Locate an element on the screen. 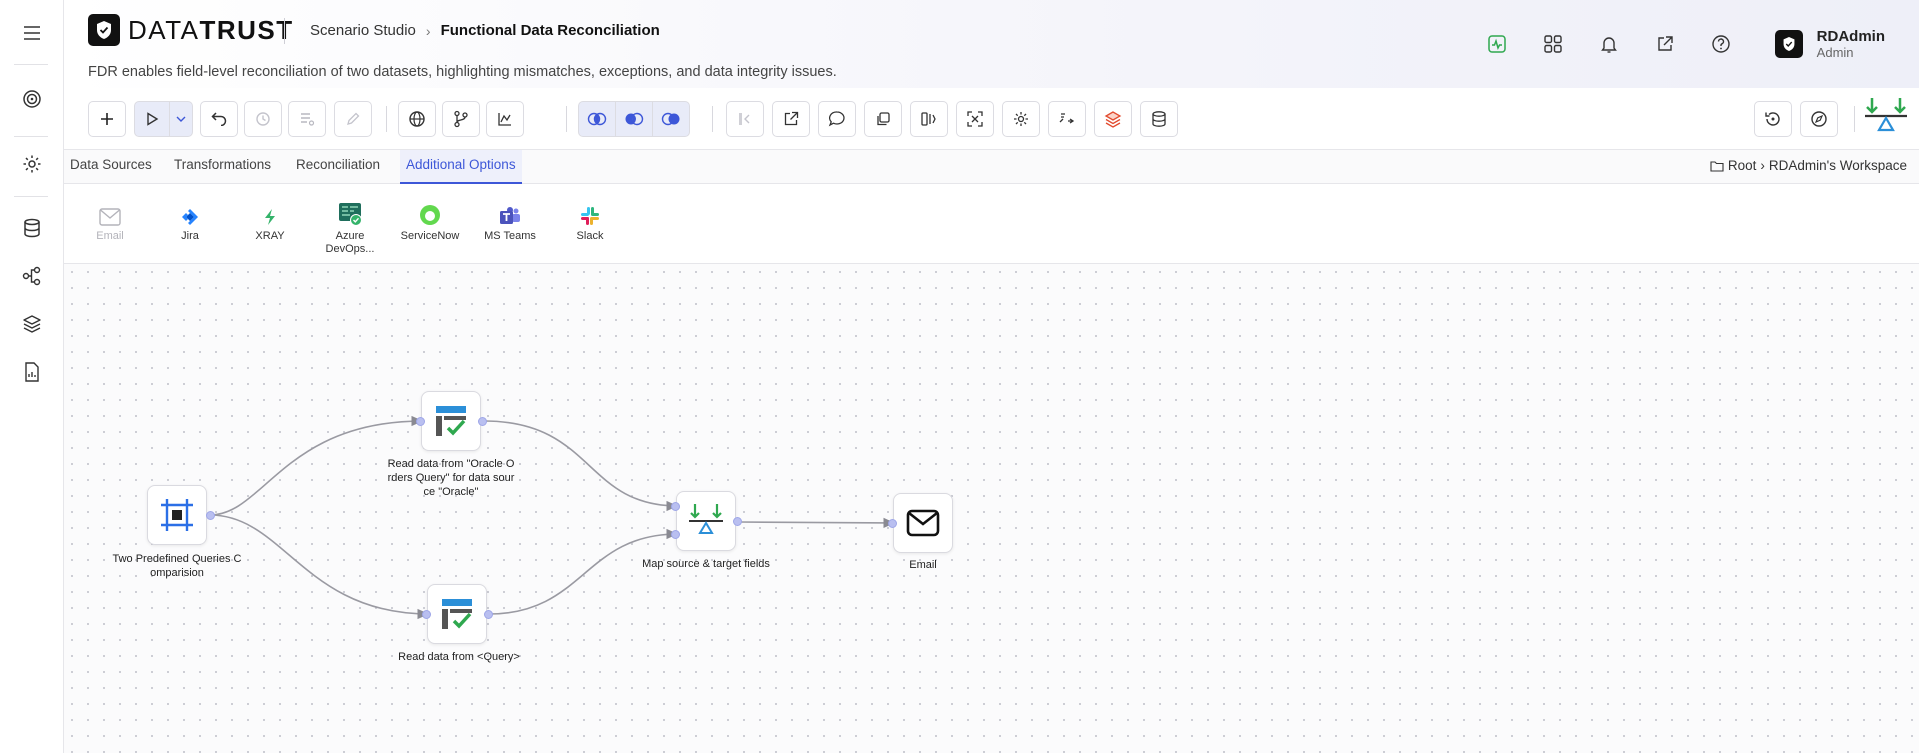 The width and height of the screenshot is (1919, 753). join-right-icon is located at coordinates (671, 119).